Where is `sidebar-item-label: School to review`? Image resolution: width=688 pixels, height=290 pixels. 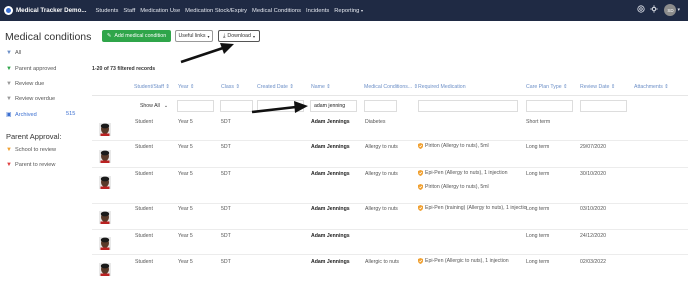 sidebar-item-label: School to review is located at coordinates (36, 150).